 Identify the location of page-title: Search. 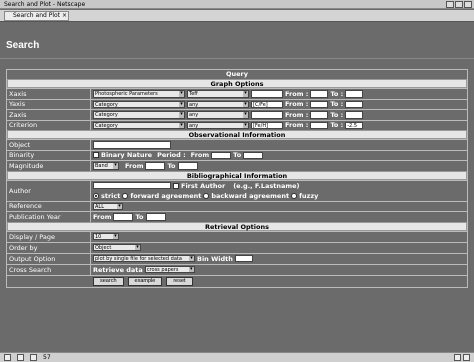
(23, 45).